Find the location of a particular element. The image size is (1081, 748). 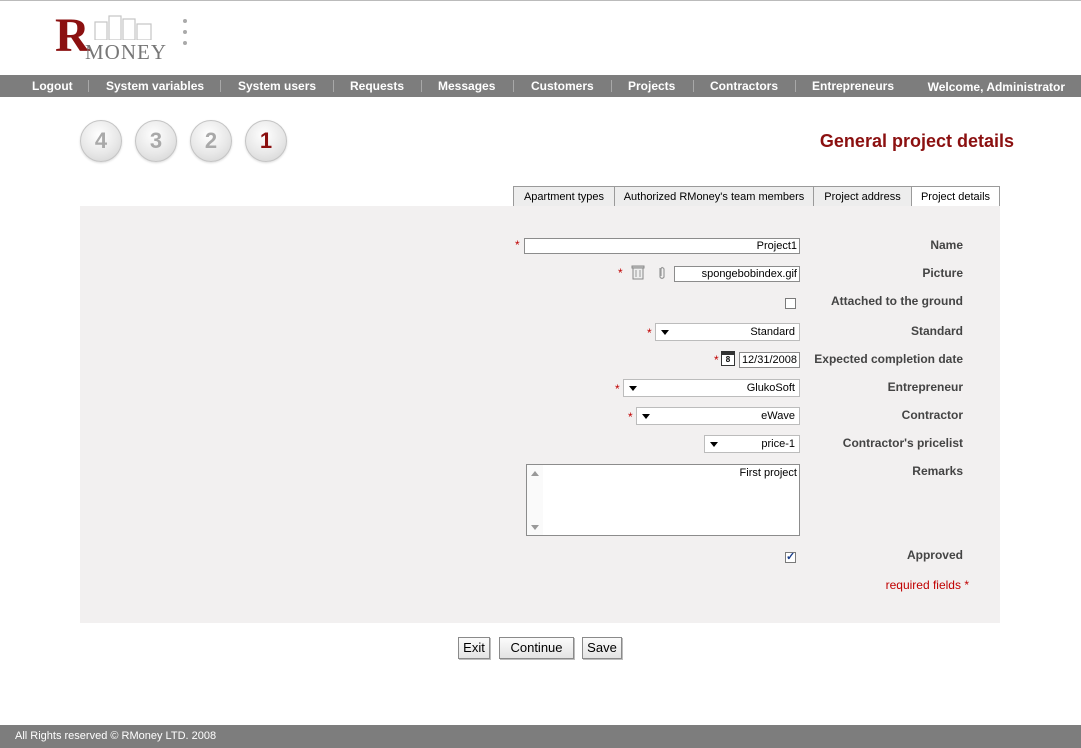

approved-checkbox is located at coordinates (790, 556).